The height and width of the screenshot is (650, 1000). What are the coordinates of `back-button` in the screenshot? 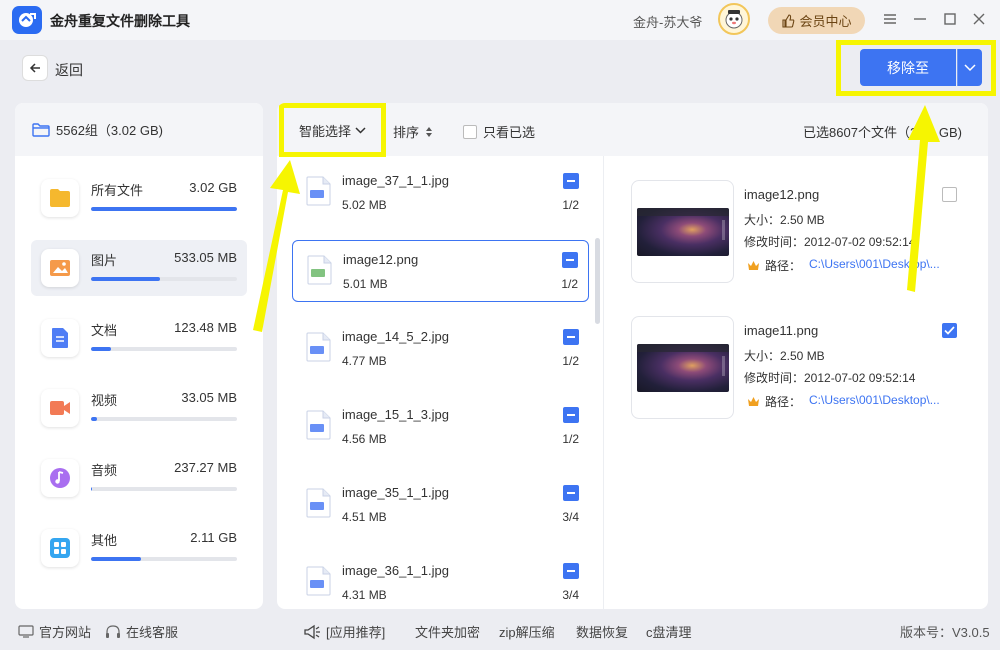 It's located at (35, 68).